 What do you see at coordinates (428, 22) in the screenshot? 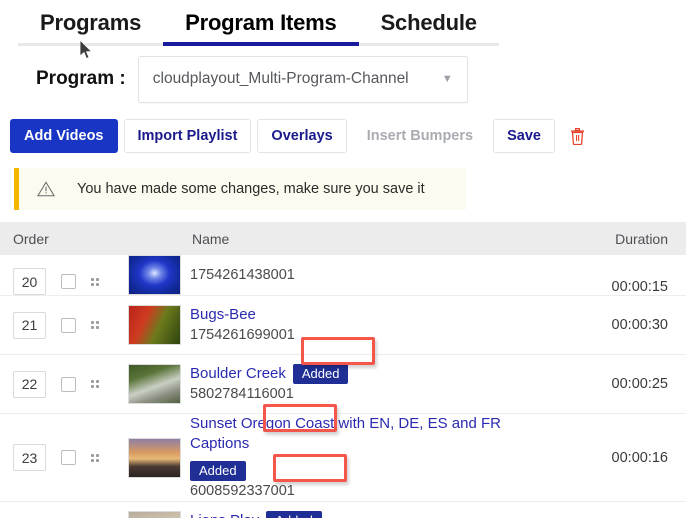
I see `tab-schedule-label: Schedule` at bounding box center [428, 22].